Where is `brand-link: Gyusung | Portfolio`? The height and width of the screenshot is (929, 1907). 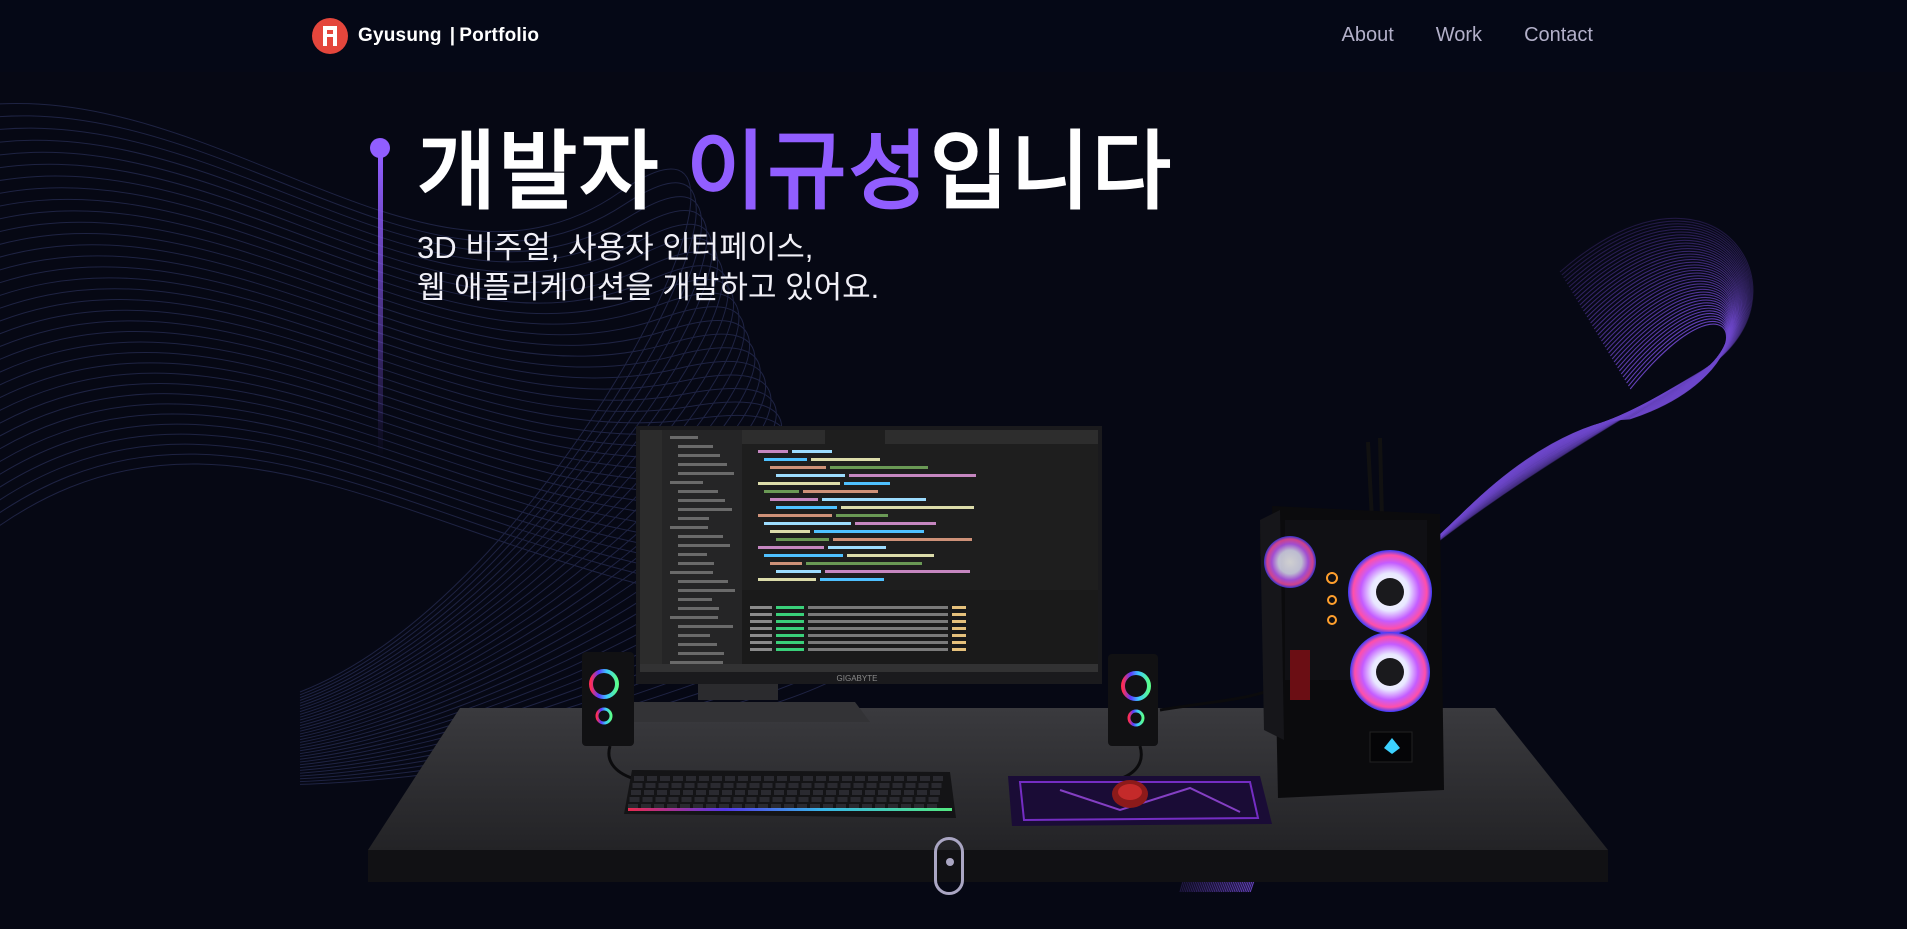
brand-link: Gyusung | Portfolio is located at coordinates (425, 36).